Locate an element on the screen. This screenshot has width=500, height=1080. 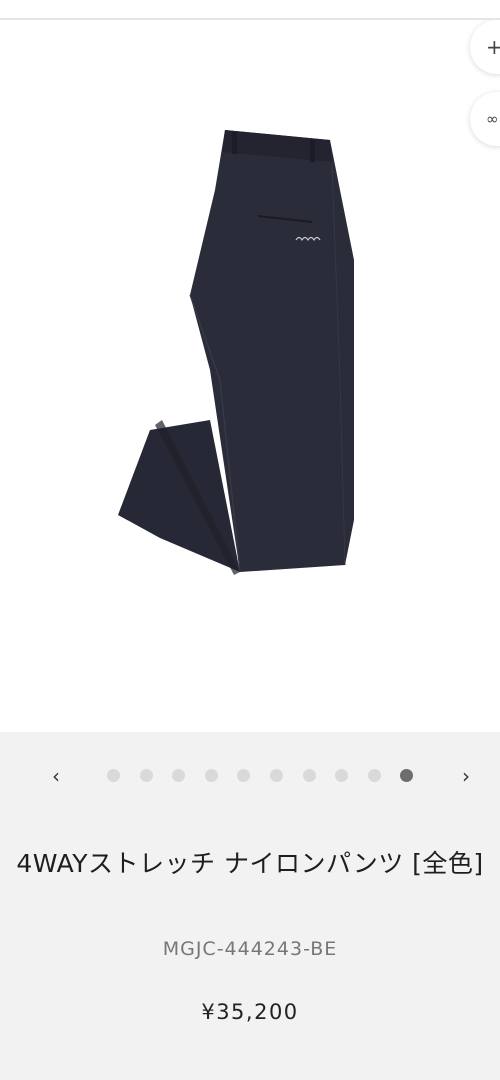
carousel-dot-10-active is located at coordinates (407, 775).